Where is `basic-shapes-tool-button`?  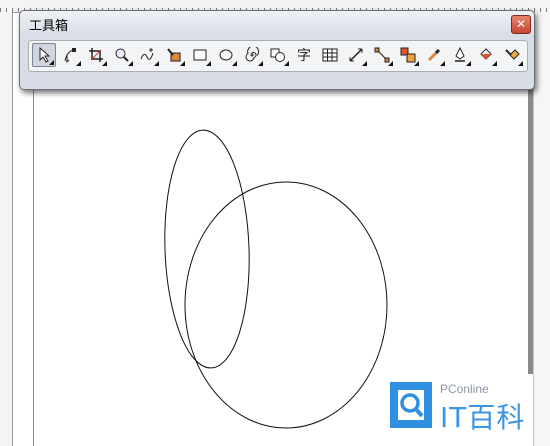
basic-shapes-tool-button is located at coordinates (278, 55).